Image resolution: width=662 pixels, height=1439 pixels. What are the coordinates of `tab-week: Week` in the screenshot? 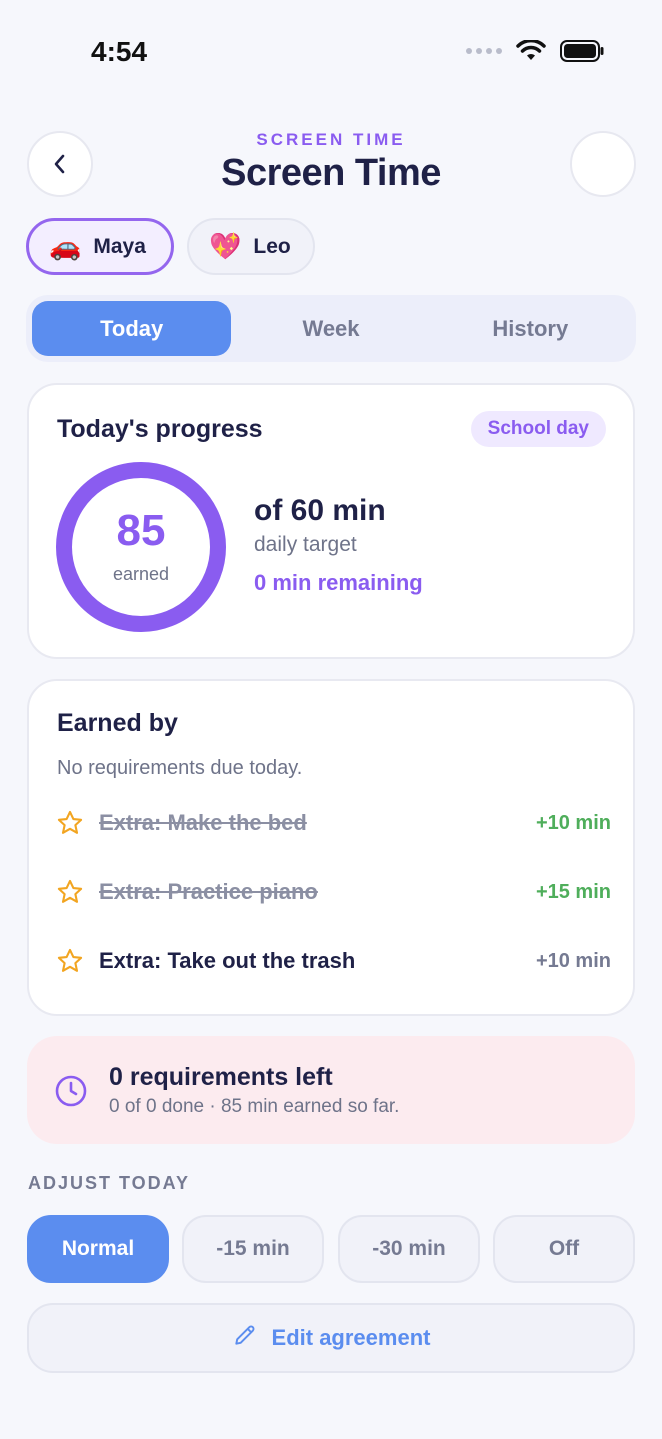 It's located at (330, 328).